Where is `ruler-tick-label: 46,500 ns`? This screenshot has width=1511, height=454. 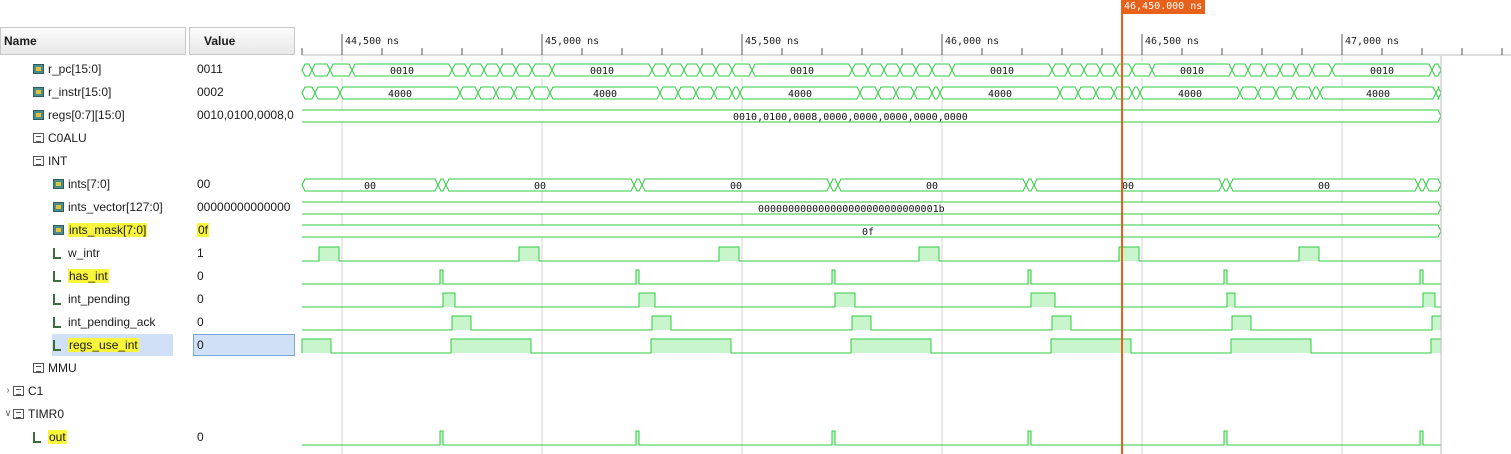 ruler-tick-label: 46,500 ns is located at coordinates (1172, 41).